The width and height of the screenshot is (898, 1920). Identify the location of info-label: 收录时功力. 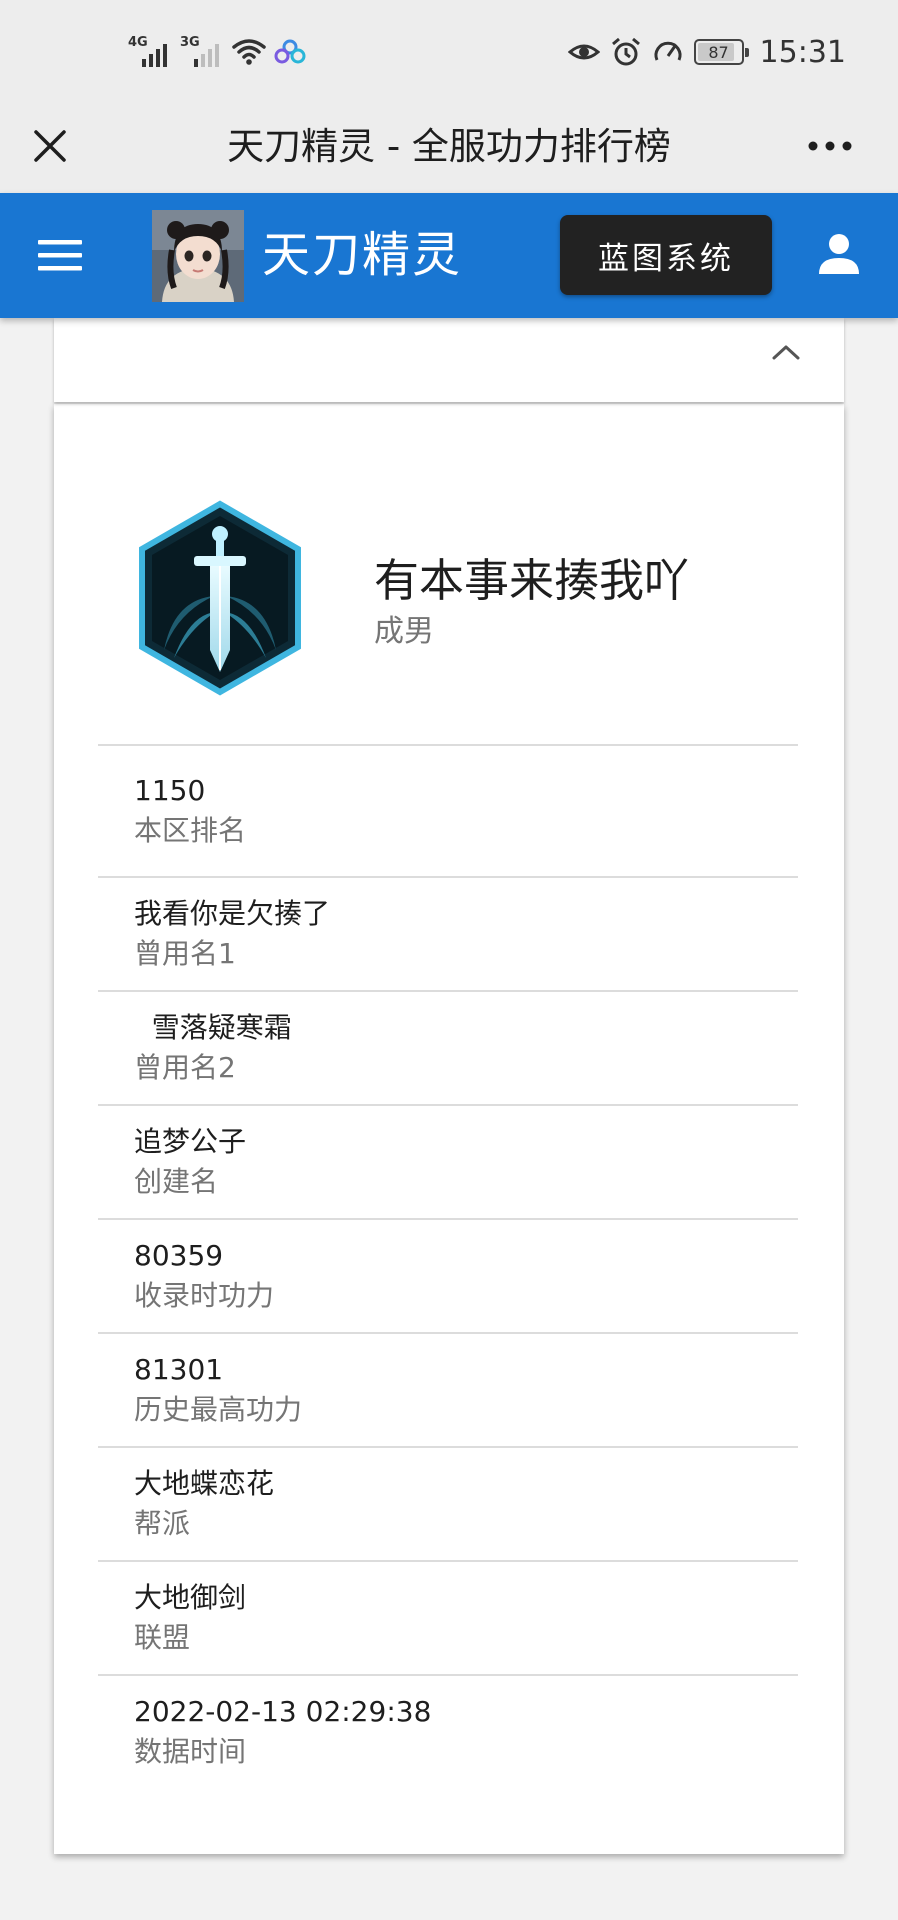
(204, 1295).